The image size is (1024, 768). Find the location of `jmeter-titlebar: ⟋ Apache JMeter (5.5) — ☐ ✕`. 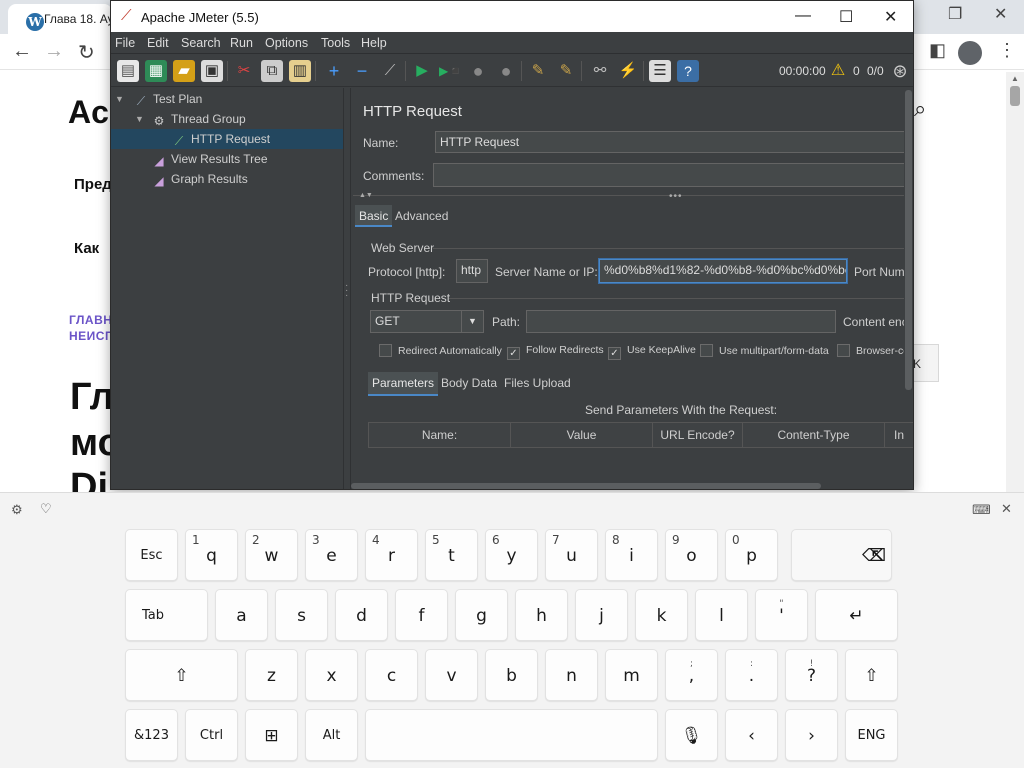

jmeter-titlebar: ⟋ Apache JMeter (5.5) — ☐ ✕ is located at coordinates (512, 16).